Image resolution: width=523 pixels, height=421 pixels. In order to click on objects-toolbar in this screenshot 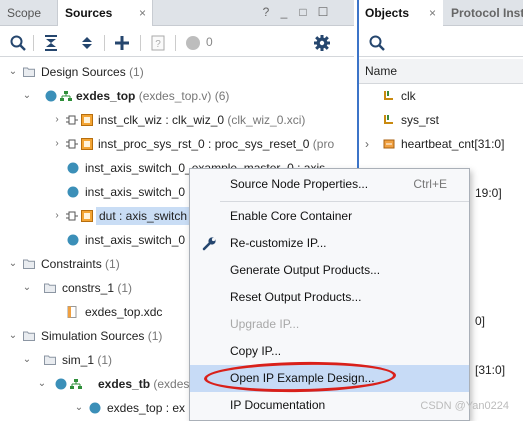, I will do `click(441, 42)`.